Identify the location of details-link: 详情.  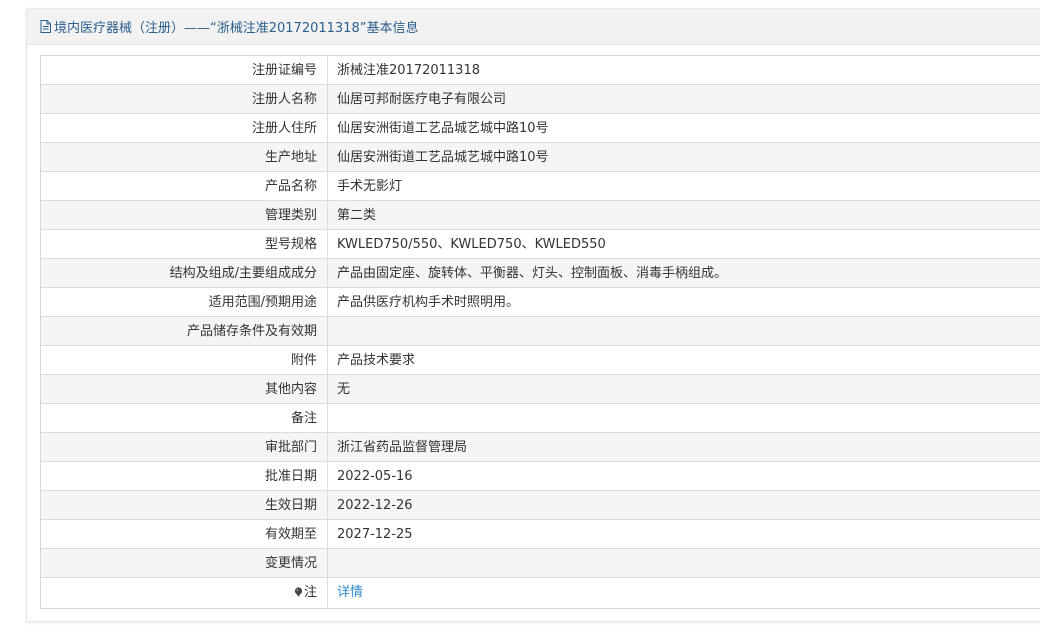
(350, 592).